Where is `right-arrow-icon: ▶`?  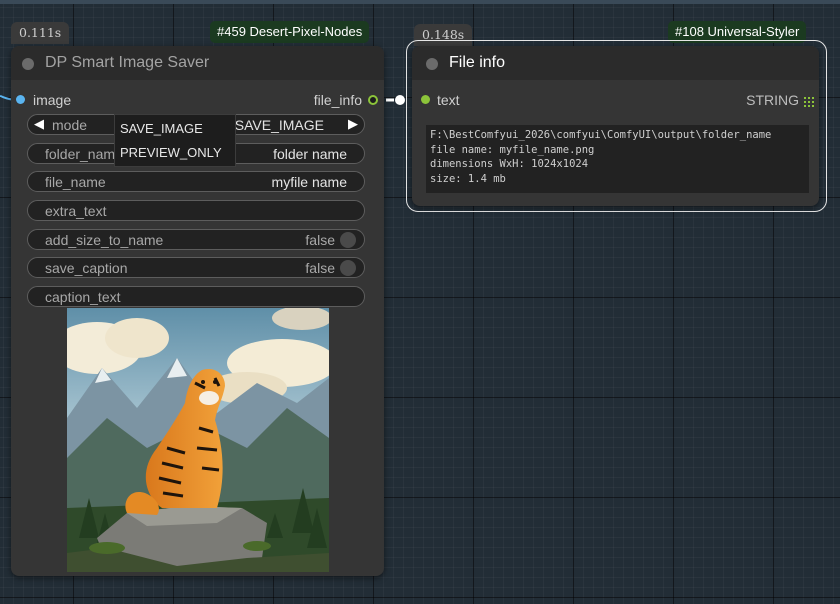 right-arrow-icon: ▶ is located at coordinates (353, 124).